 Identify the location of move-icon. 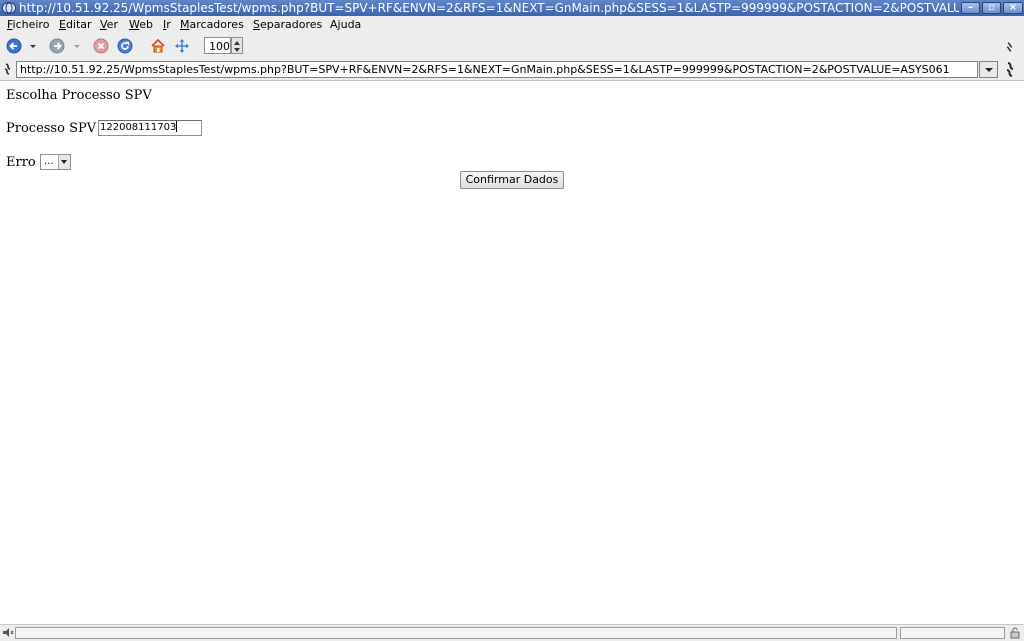
(182, 46).